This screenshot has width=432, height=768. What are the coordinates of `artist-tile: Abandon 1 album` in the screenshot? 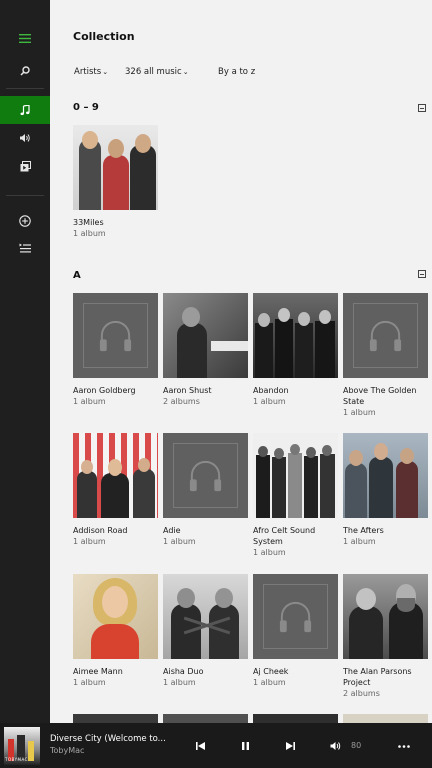 It's located at (295, 350).